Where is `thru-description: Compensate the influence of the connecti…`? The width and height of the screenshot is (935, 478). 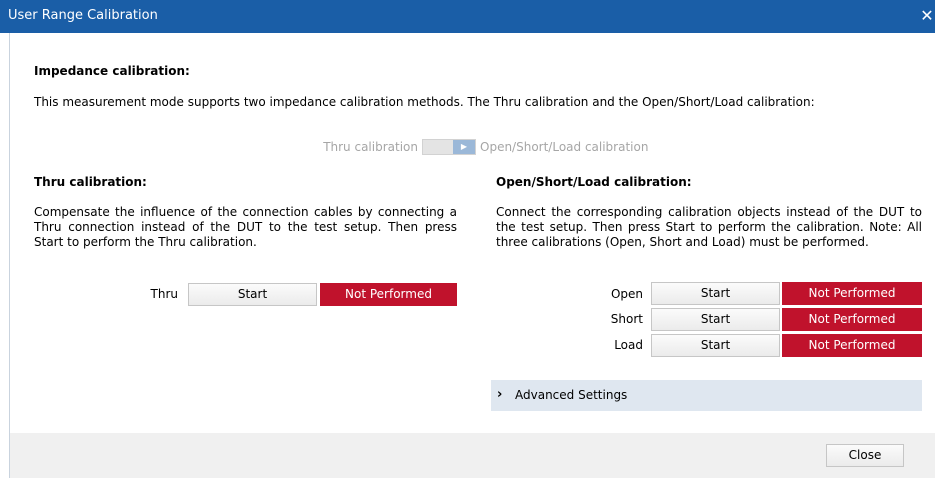 thru-description: Compensate the influence of the connecti… is located at coordinates (245, 227).